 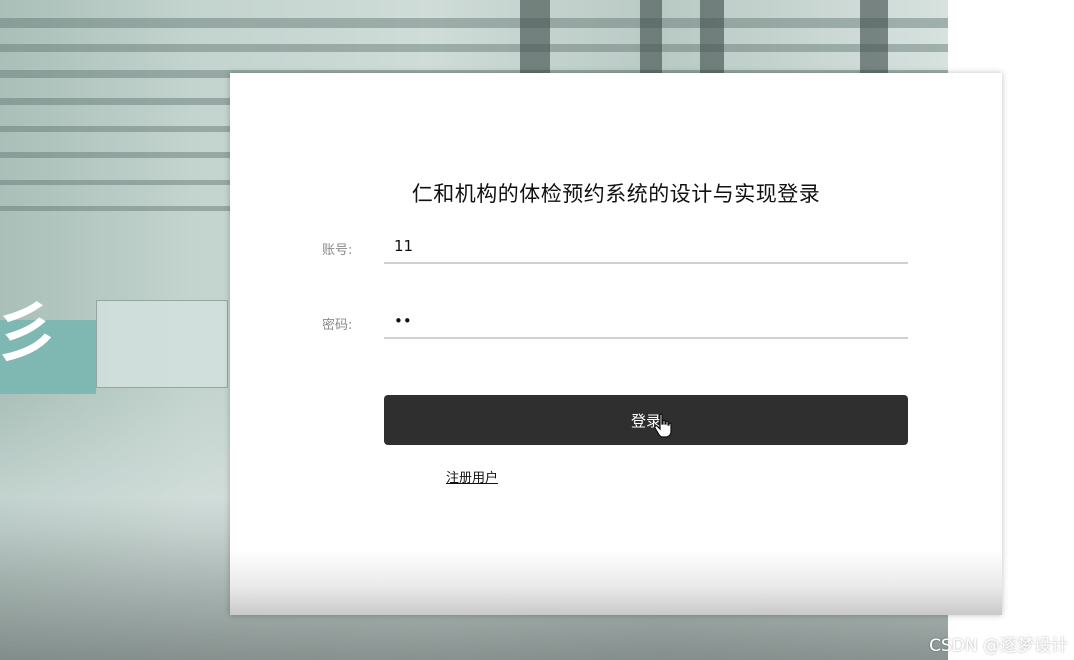 What do you see at coordinates (29, 334) in the screenshot?
I see `background-glyph: 彡` at bounding box center [29, 334].